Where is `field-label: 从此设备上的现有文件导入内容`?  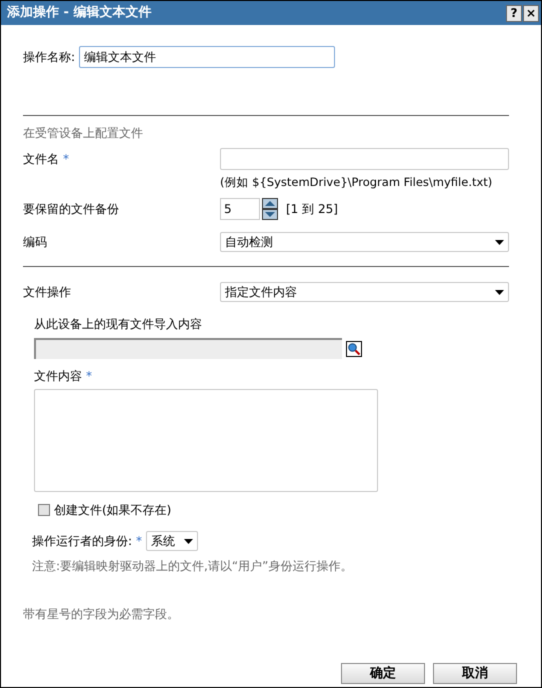
field-label: 从此设备上的现有文件导入内容 is located at coordinates (118, 325).